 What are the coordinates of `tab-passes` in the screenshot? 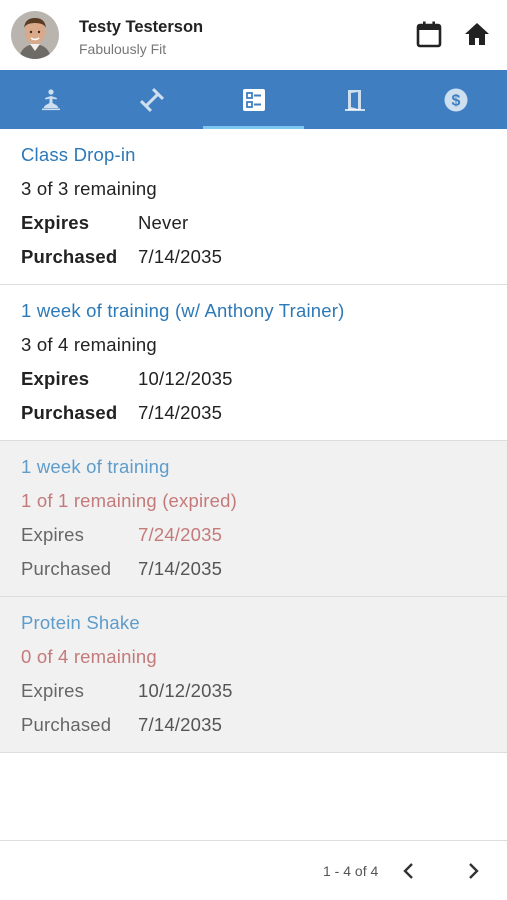 It's located at (253, 99).